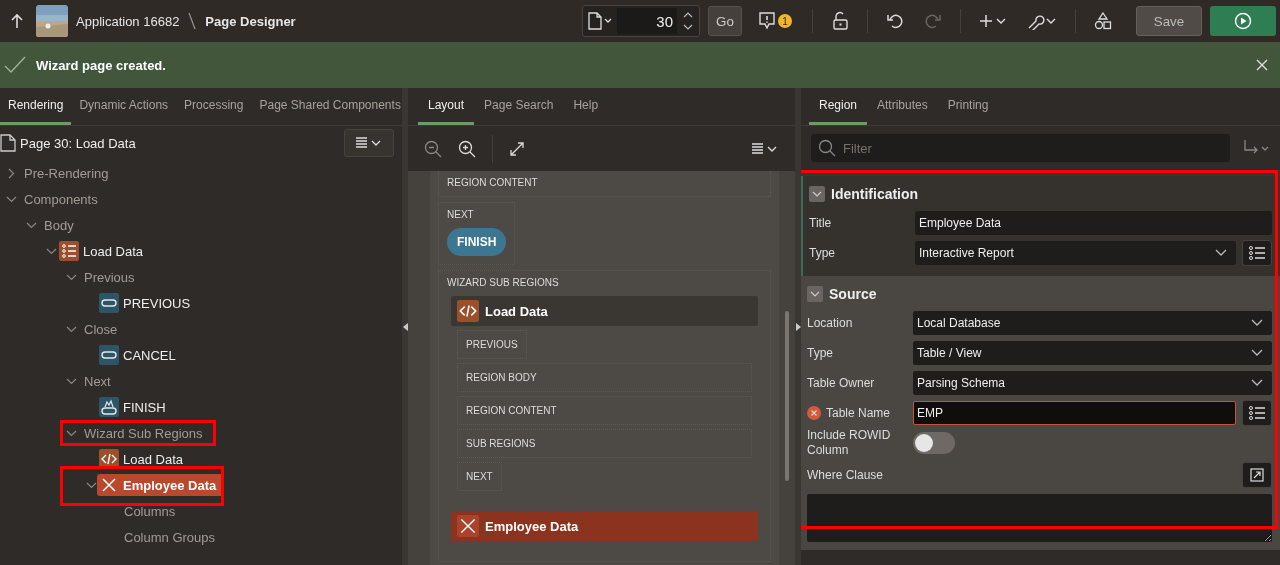 The image size is (1280, 565). What do you see at coordinates (468, 311) in the screenshot?
I see `code-icon` at bounding box center [468, 311].